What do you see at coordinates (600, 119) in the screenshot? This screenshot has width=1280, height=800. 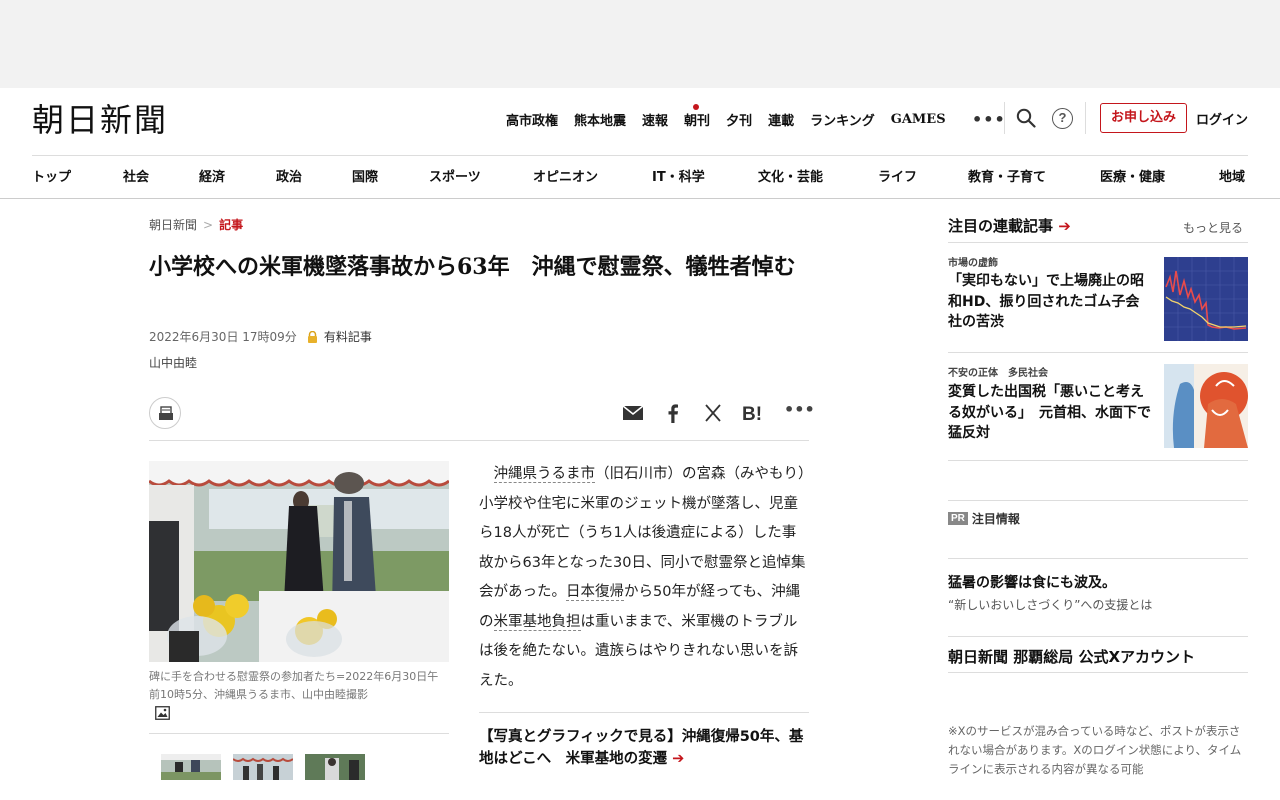 I see `top-nav-item: 熊本地震` at bounding box center [600, 119].